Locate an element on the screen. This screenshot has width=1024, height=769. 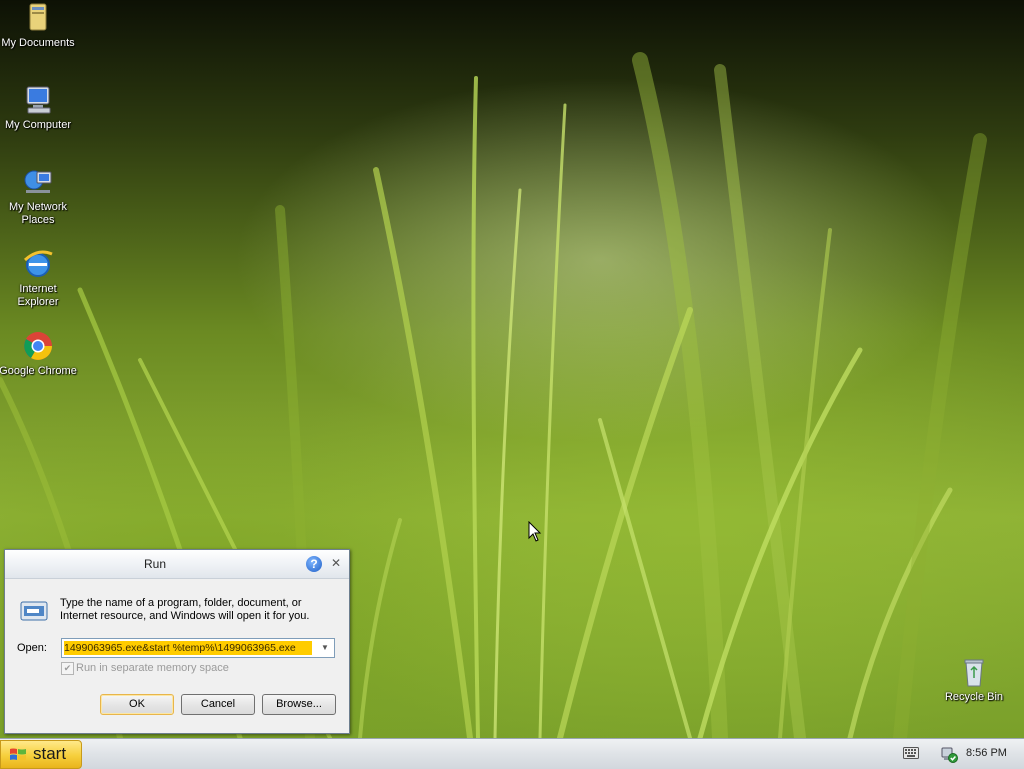
desktop-icon-label: My Documents is located at coordinates (38, 43).